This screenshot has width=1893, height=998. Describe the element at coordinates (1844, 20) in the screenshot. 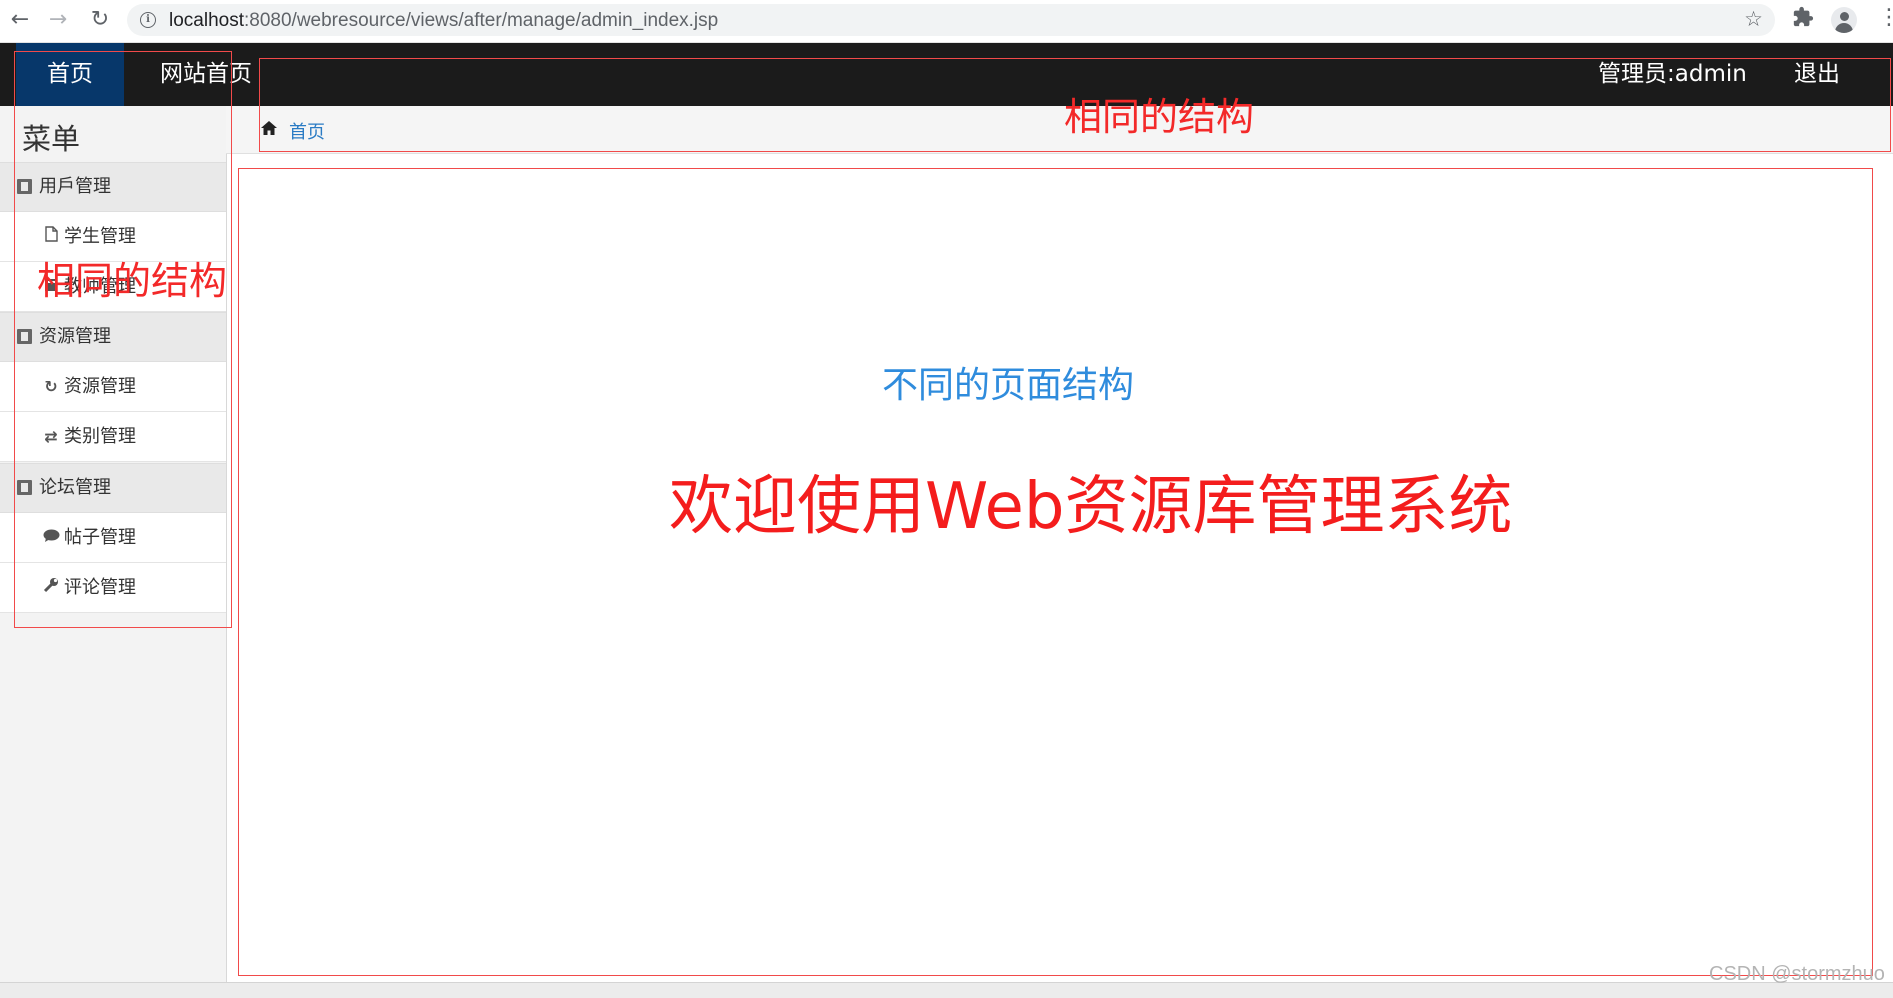

I see `profile-icon` at that location.